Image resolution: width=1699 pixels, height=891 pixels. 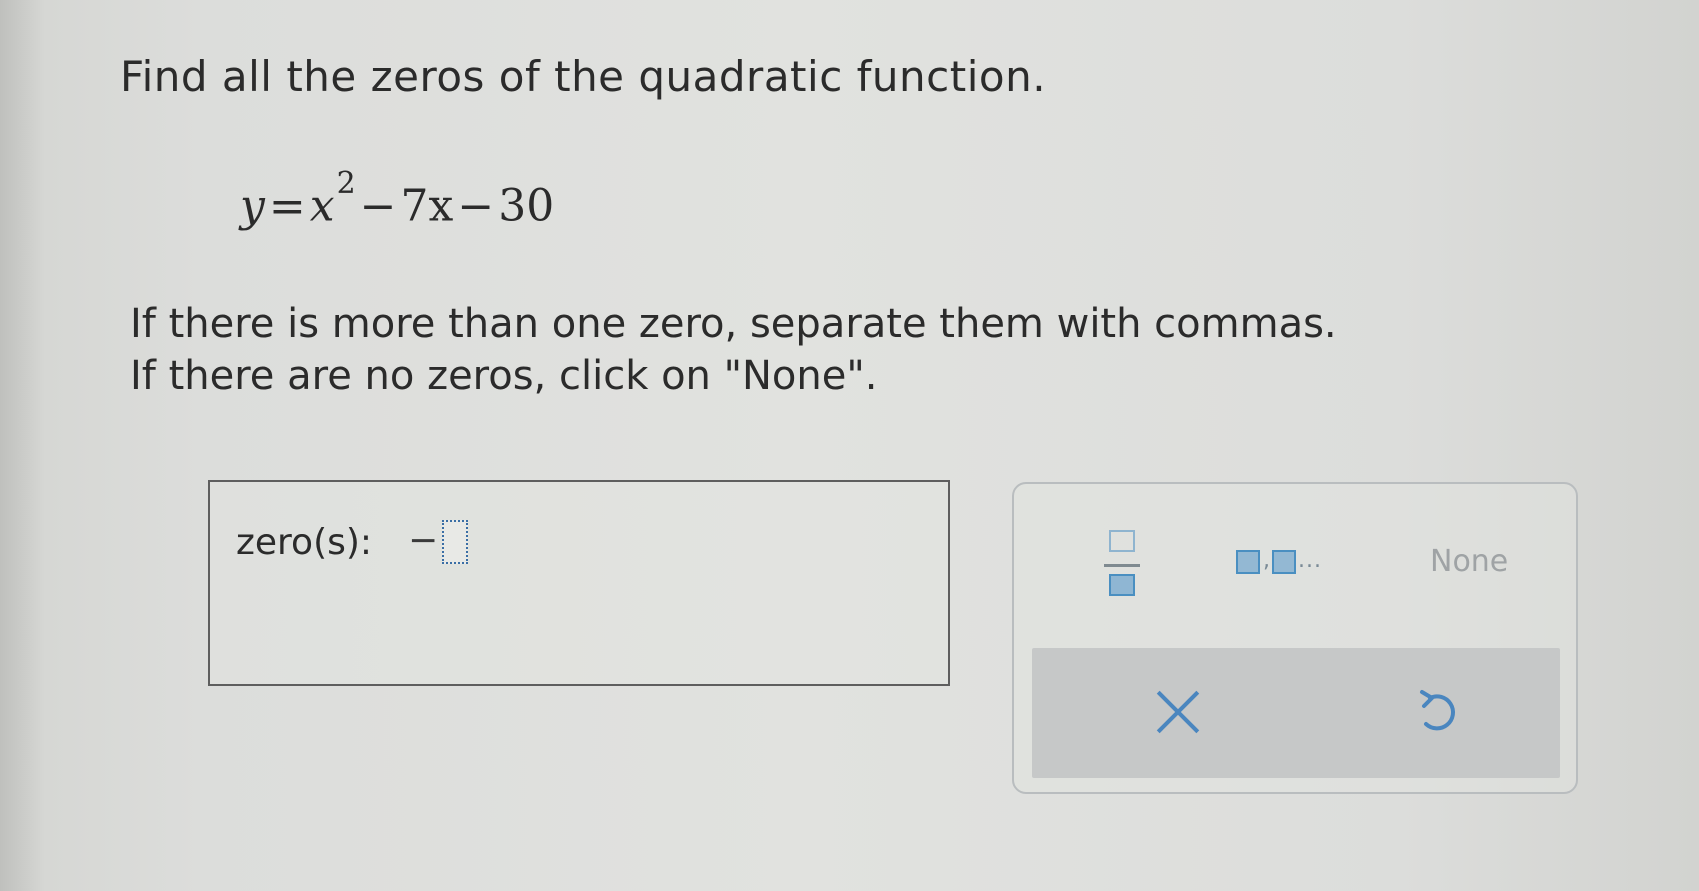 What do you see at coordinates (252, 206) in the screenshot?
I see `equation-lhs: y` at bounding box center [252, 206].